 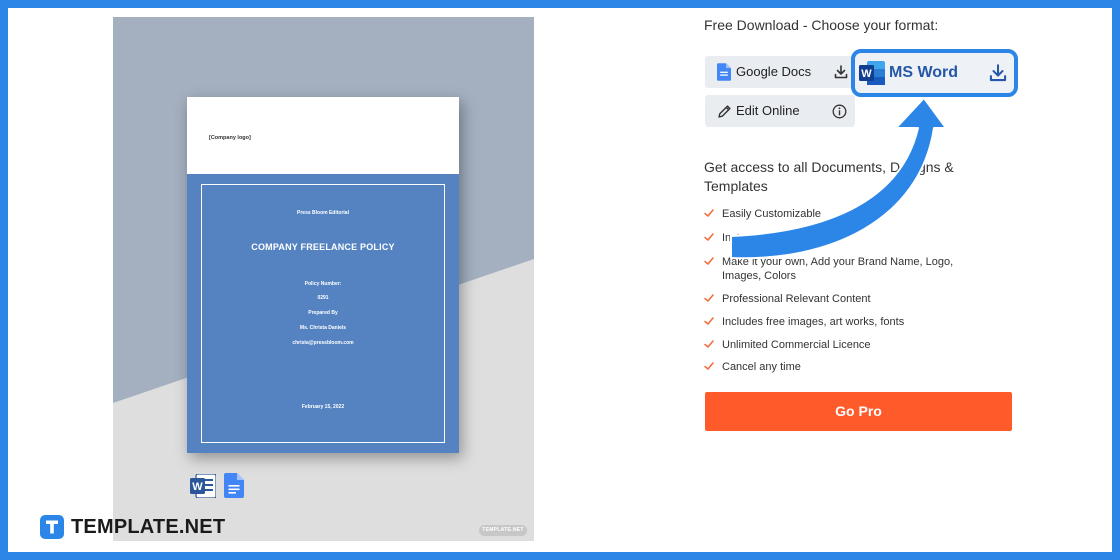 I want to click on preview-watermark: TEMPLATE.NET, so click(x=503, y=530).